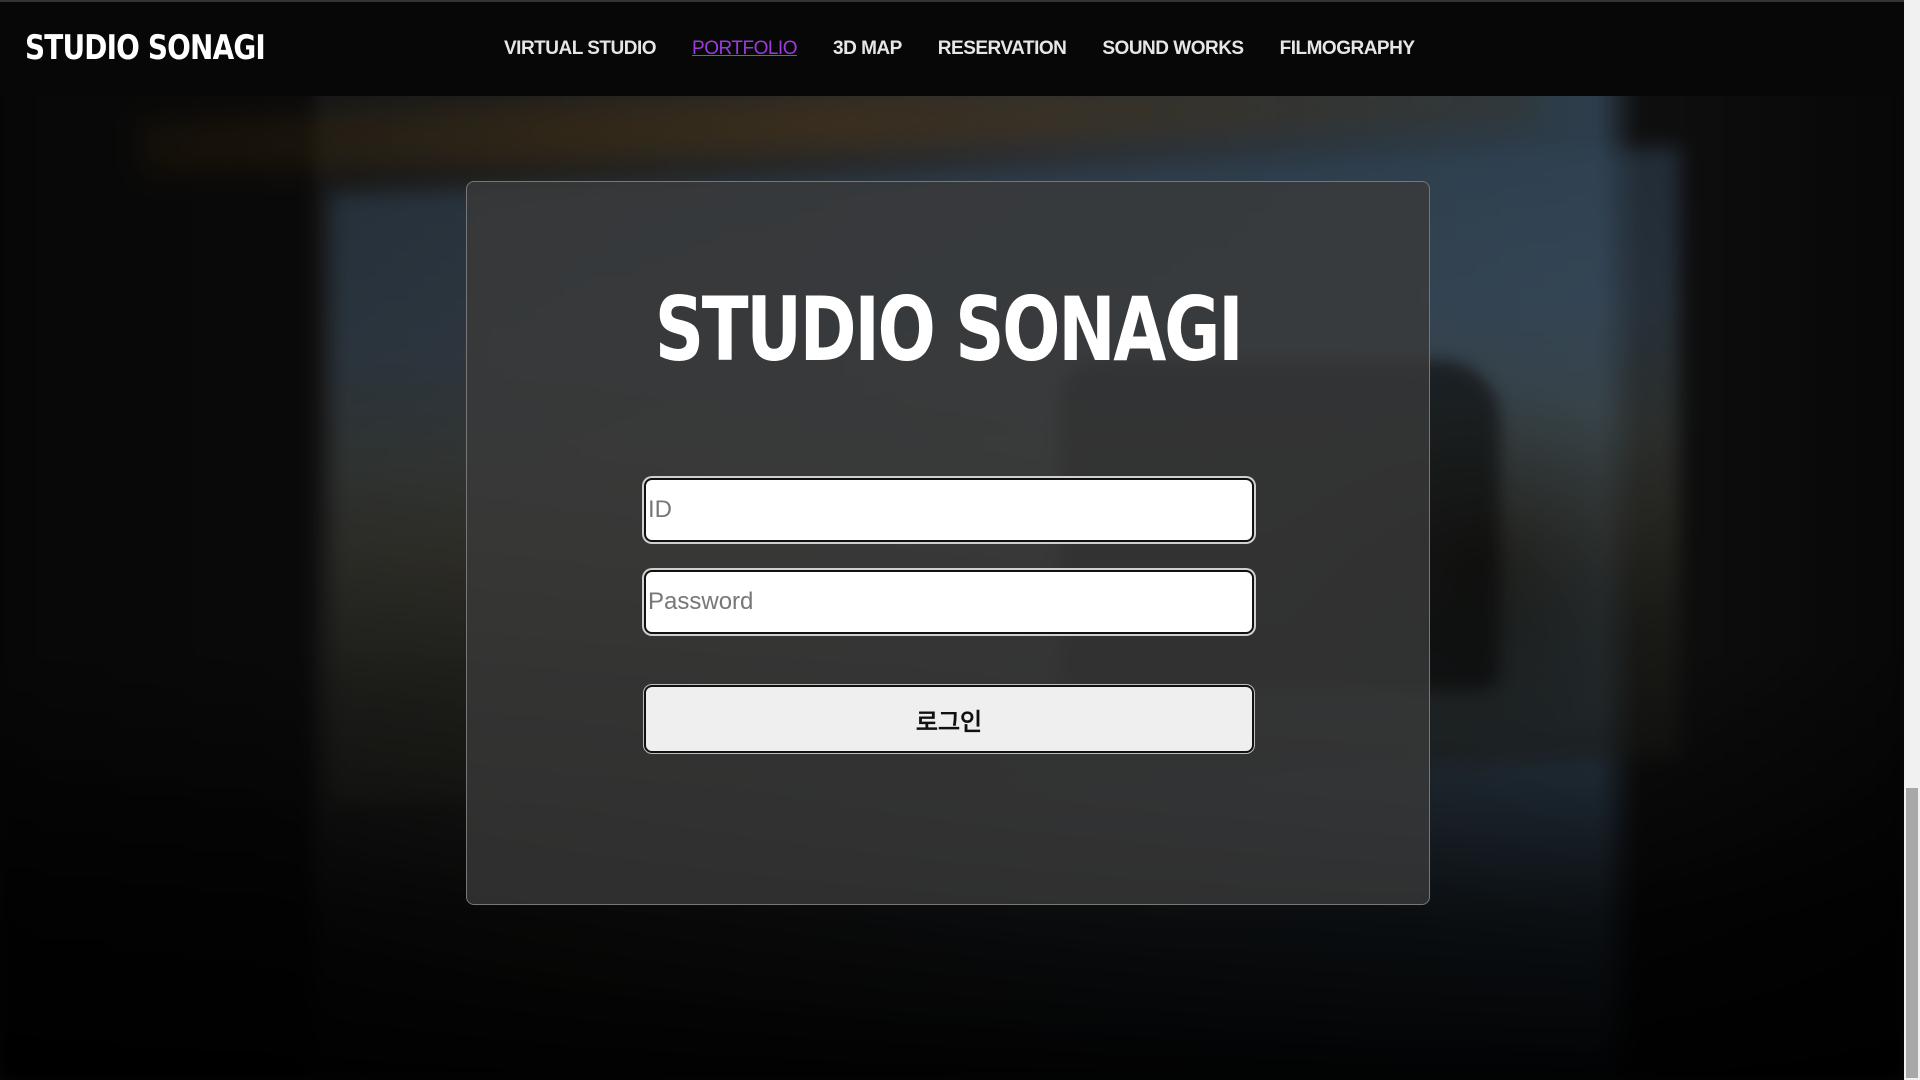  What do you see at coordinates (949, 510) in the screenshot?
I see `id-input` at bounding box center [949, 510].